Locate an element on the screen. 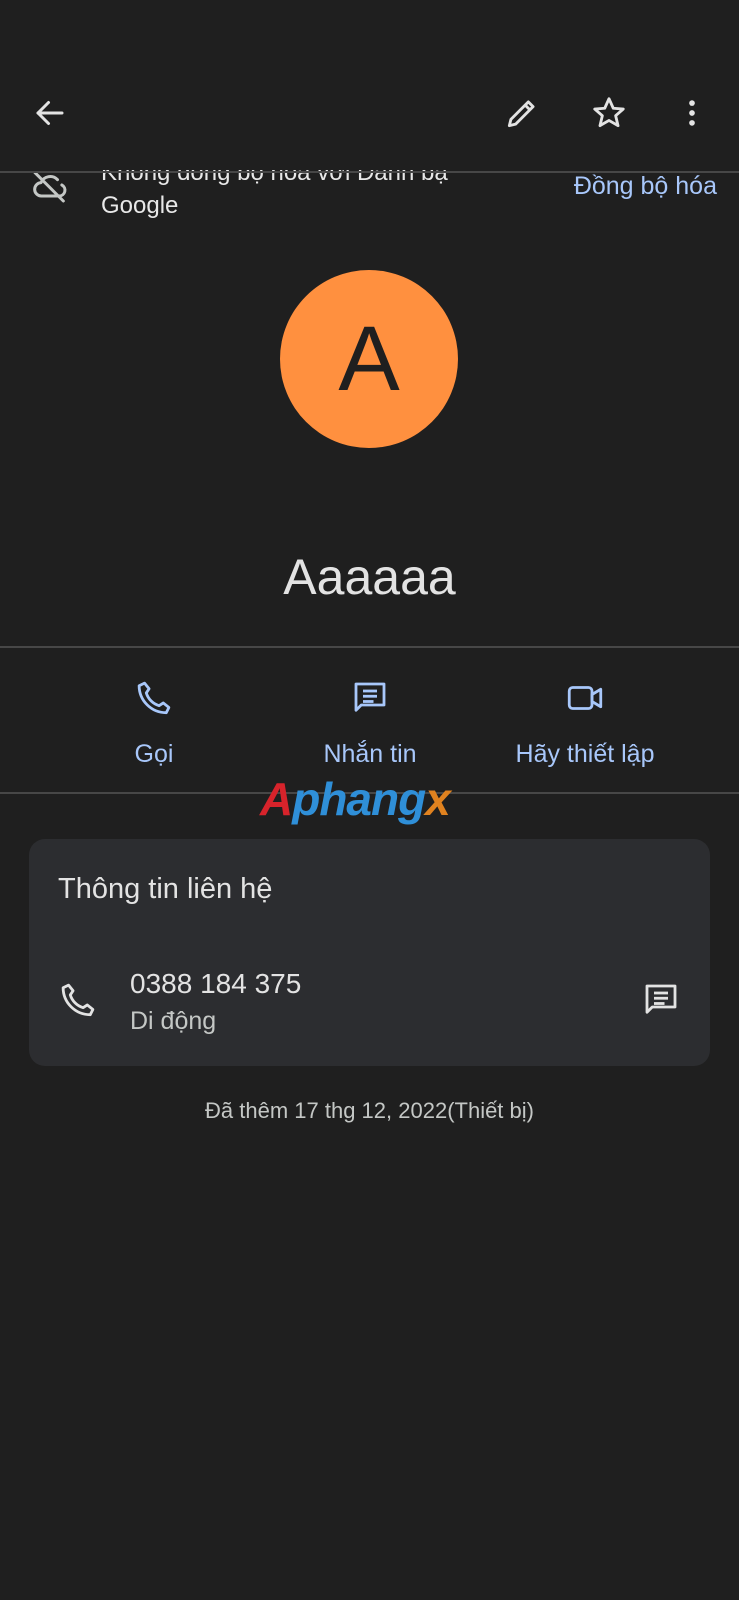  back-button is located at coordinates (50, 113).